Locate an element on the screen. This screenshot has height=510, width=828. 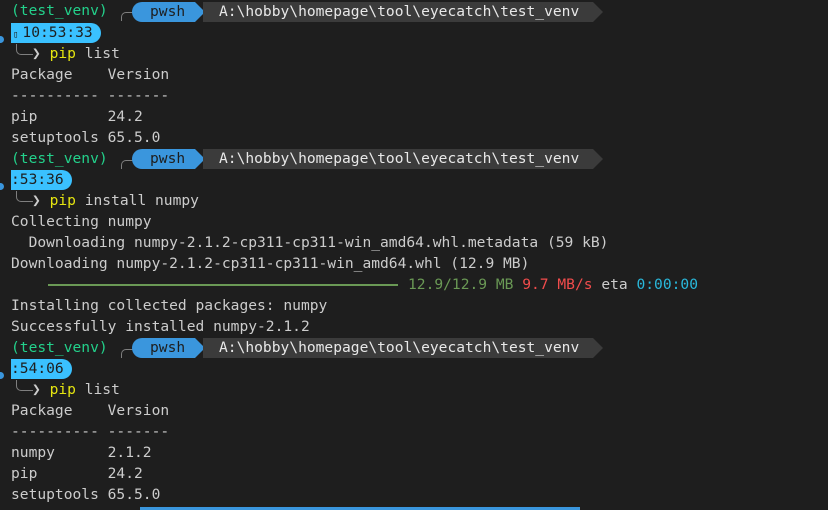
command-line: ❯ pip install numpy is located at coordinates (115, 200).